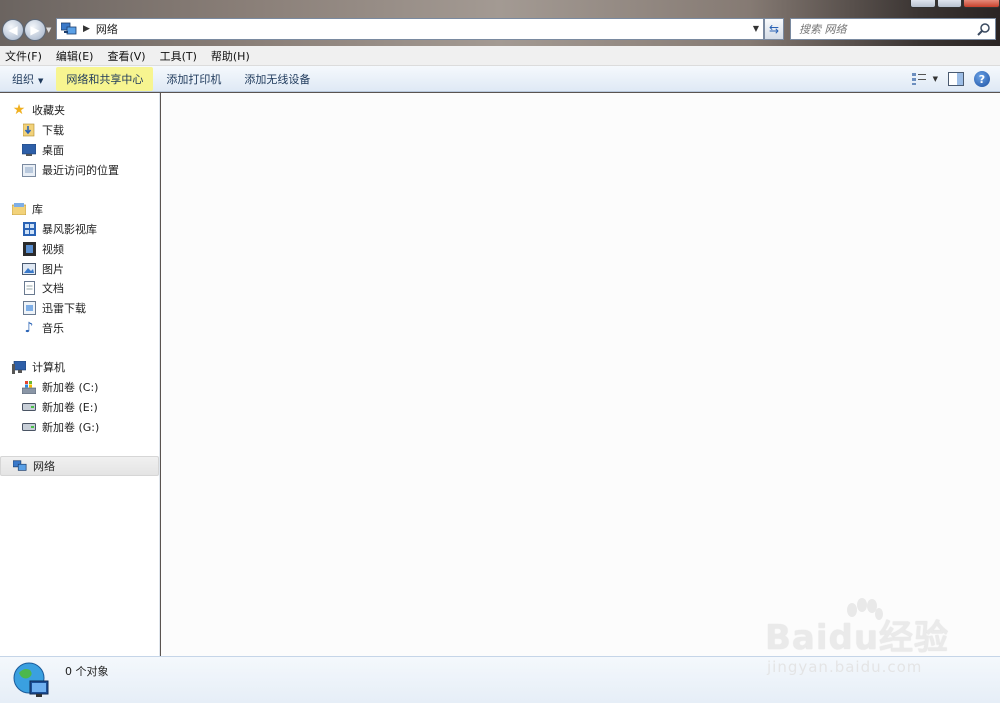 Image resolution: width=1000 pixels, height=703 pixels. What do you see at coordinates (500, 679) in the screenshot?
I see `details-pane: 0 个对象` at bounding box center [500, 679].